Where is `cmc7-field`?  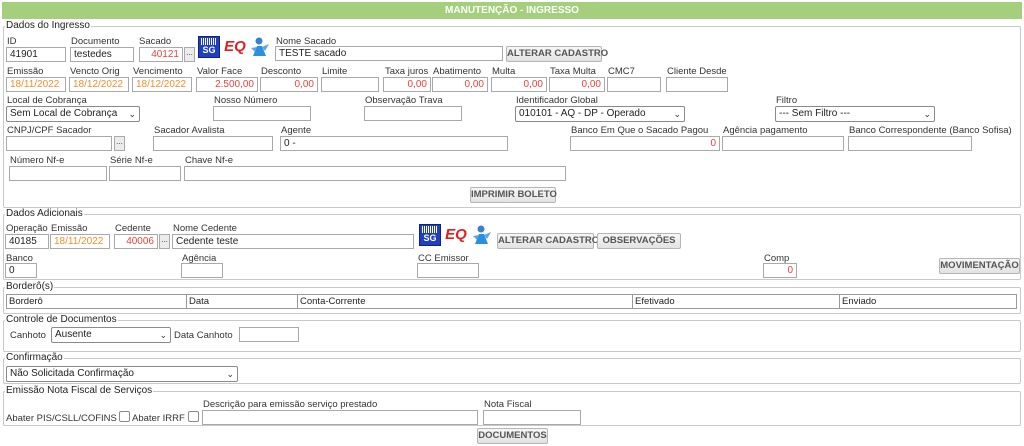 cmc7-field is located at coordinates (634, 84).